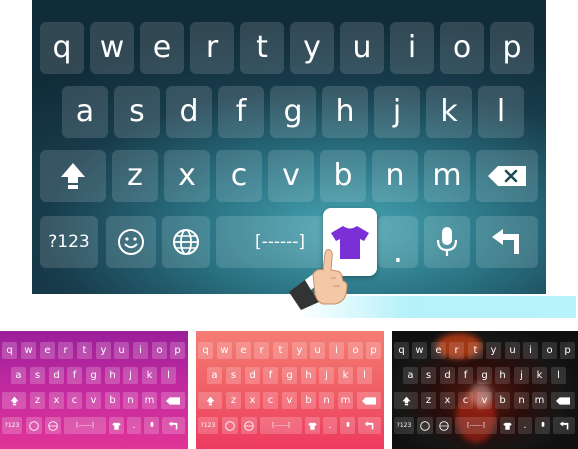 The width and height of the screenshot is (578, 449). I want to click on key-s: s, so click(137, 112).